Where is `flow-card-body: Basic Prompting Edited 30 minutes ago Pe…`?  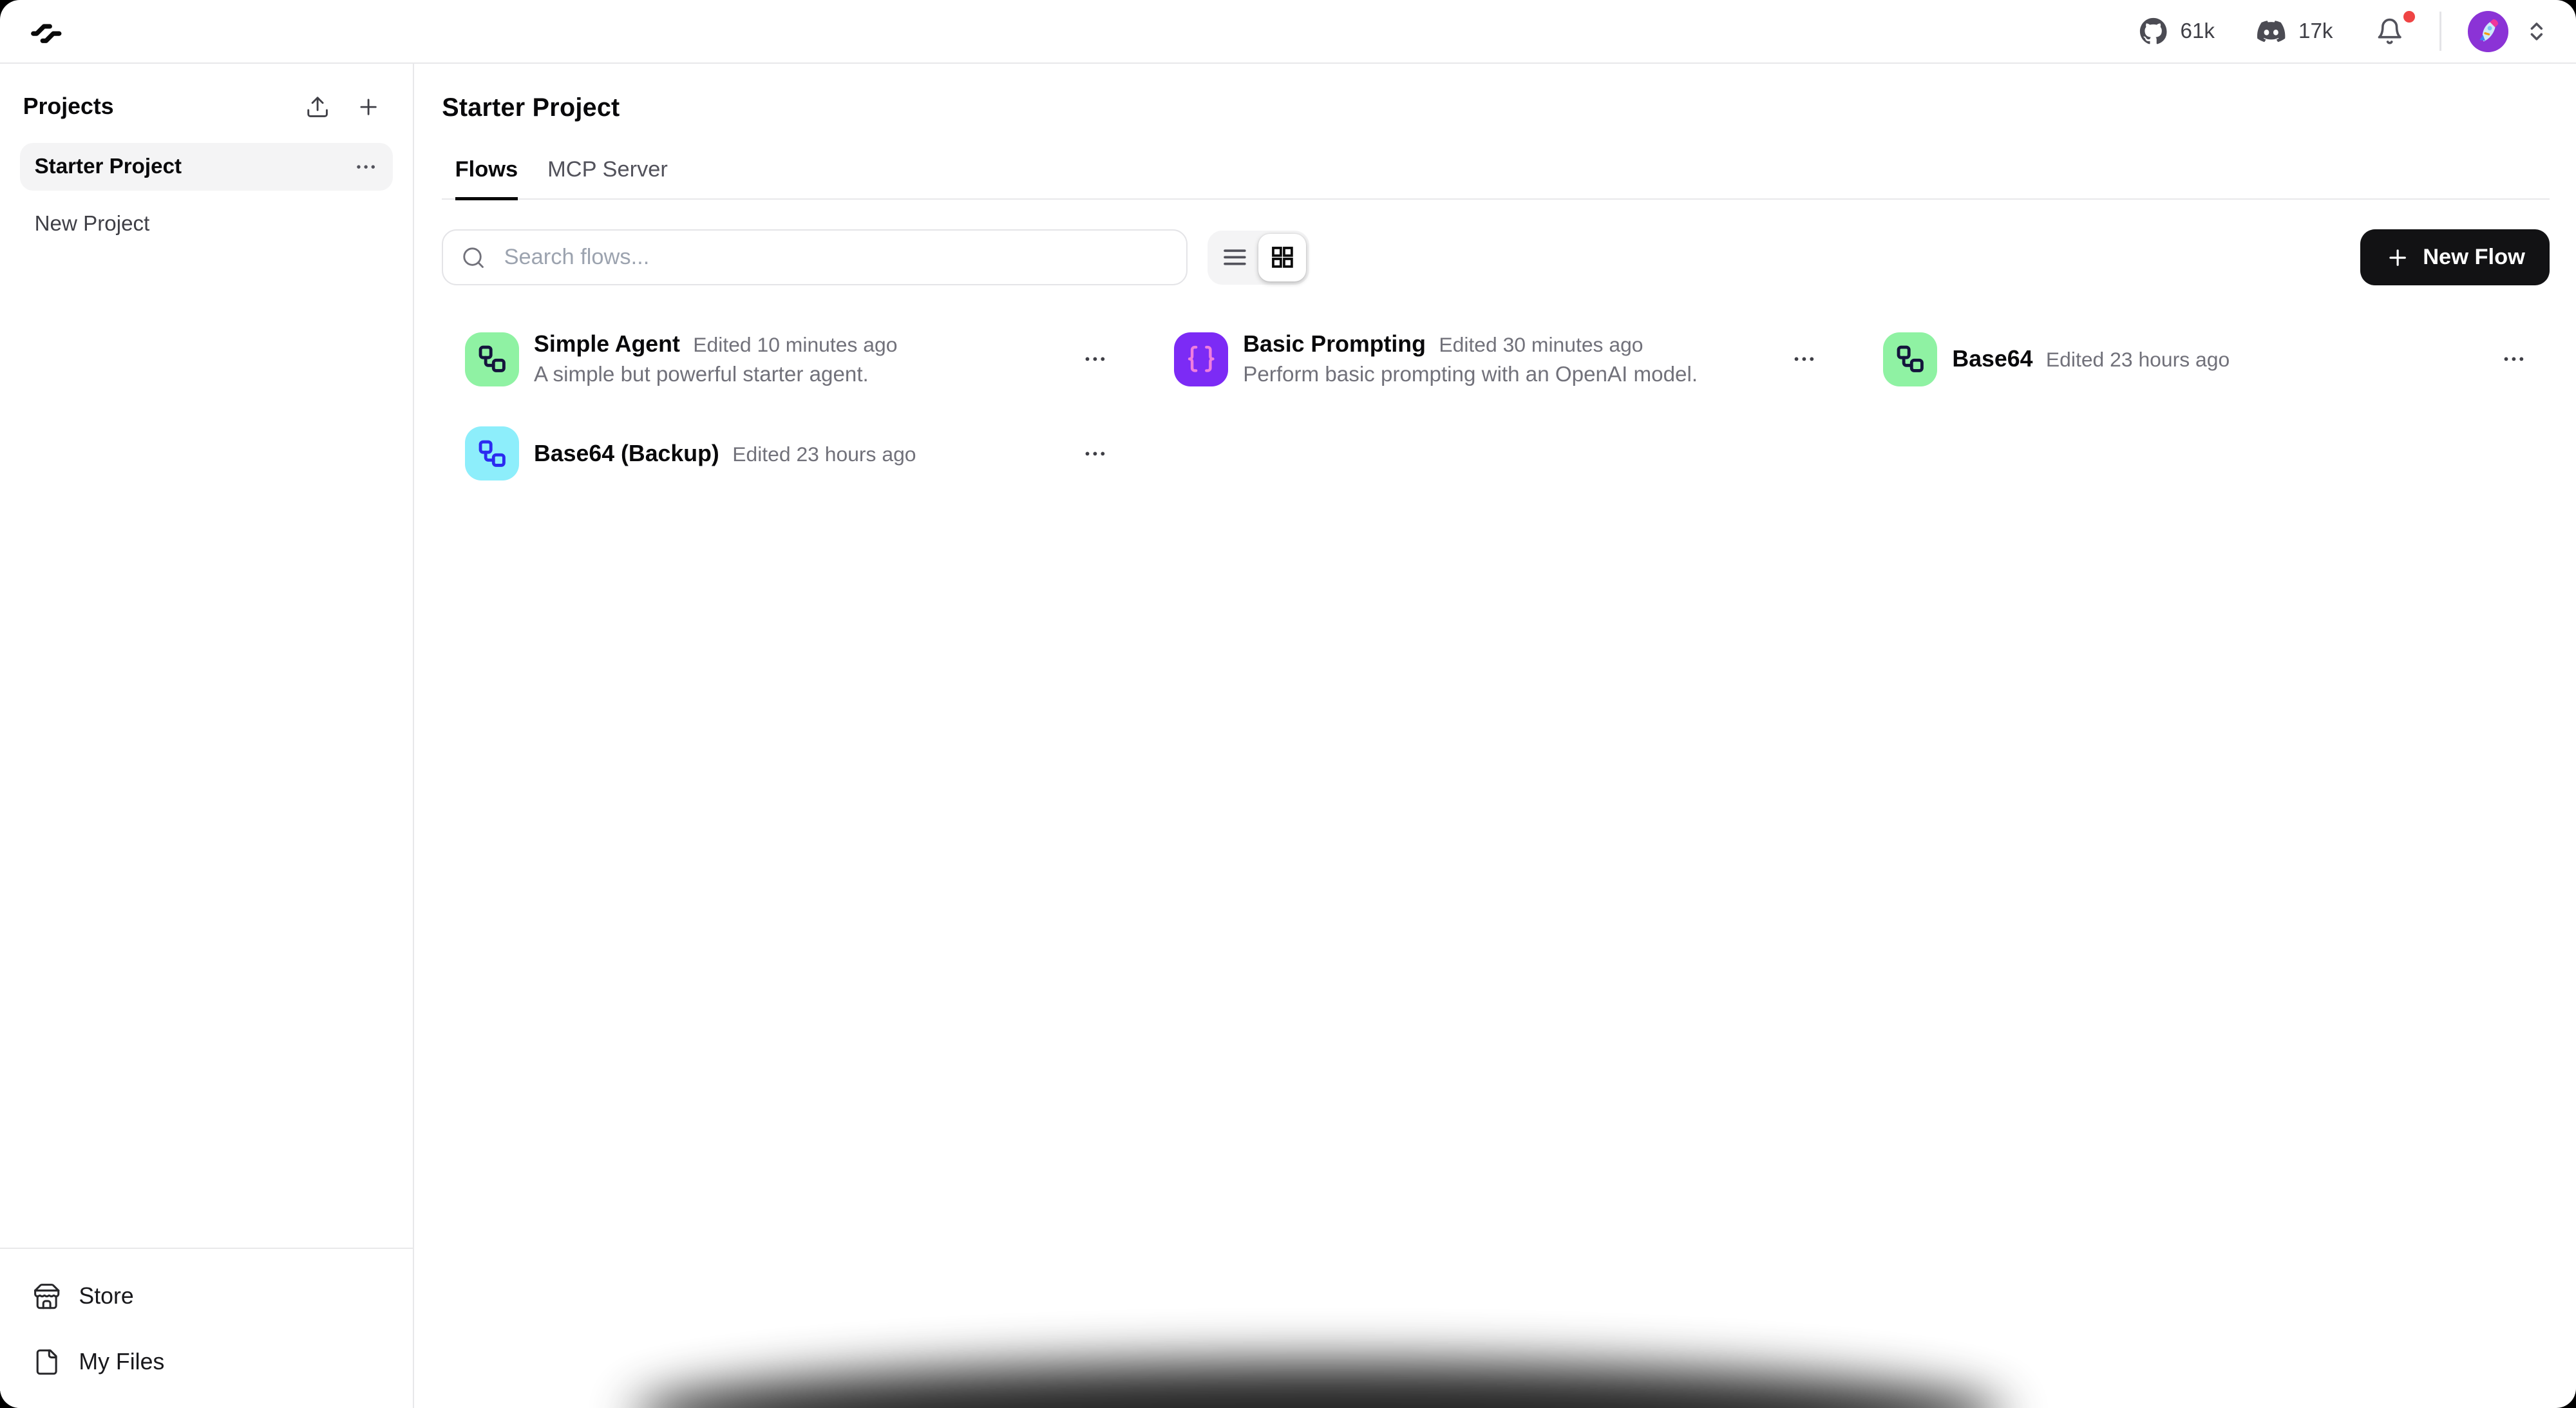
flow-card-body: Basic Prompting Edited 30 minutes ago Pe… is located at coordinates (1471, 359).